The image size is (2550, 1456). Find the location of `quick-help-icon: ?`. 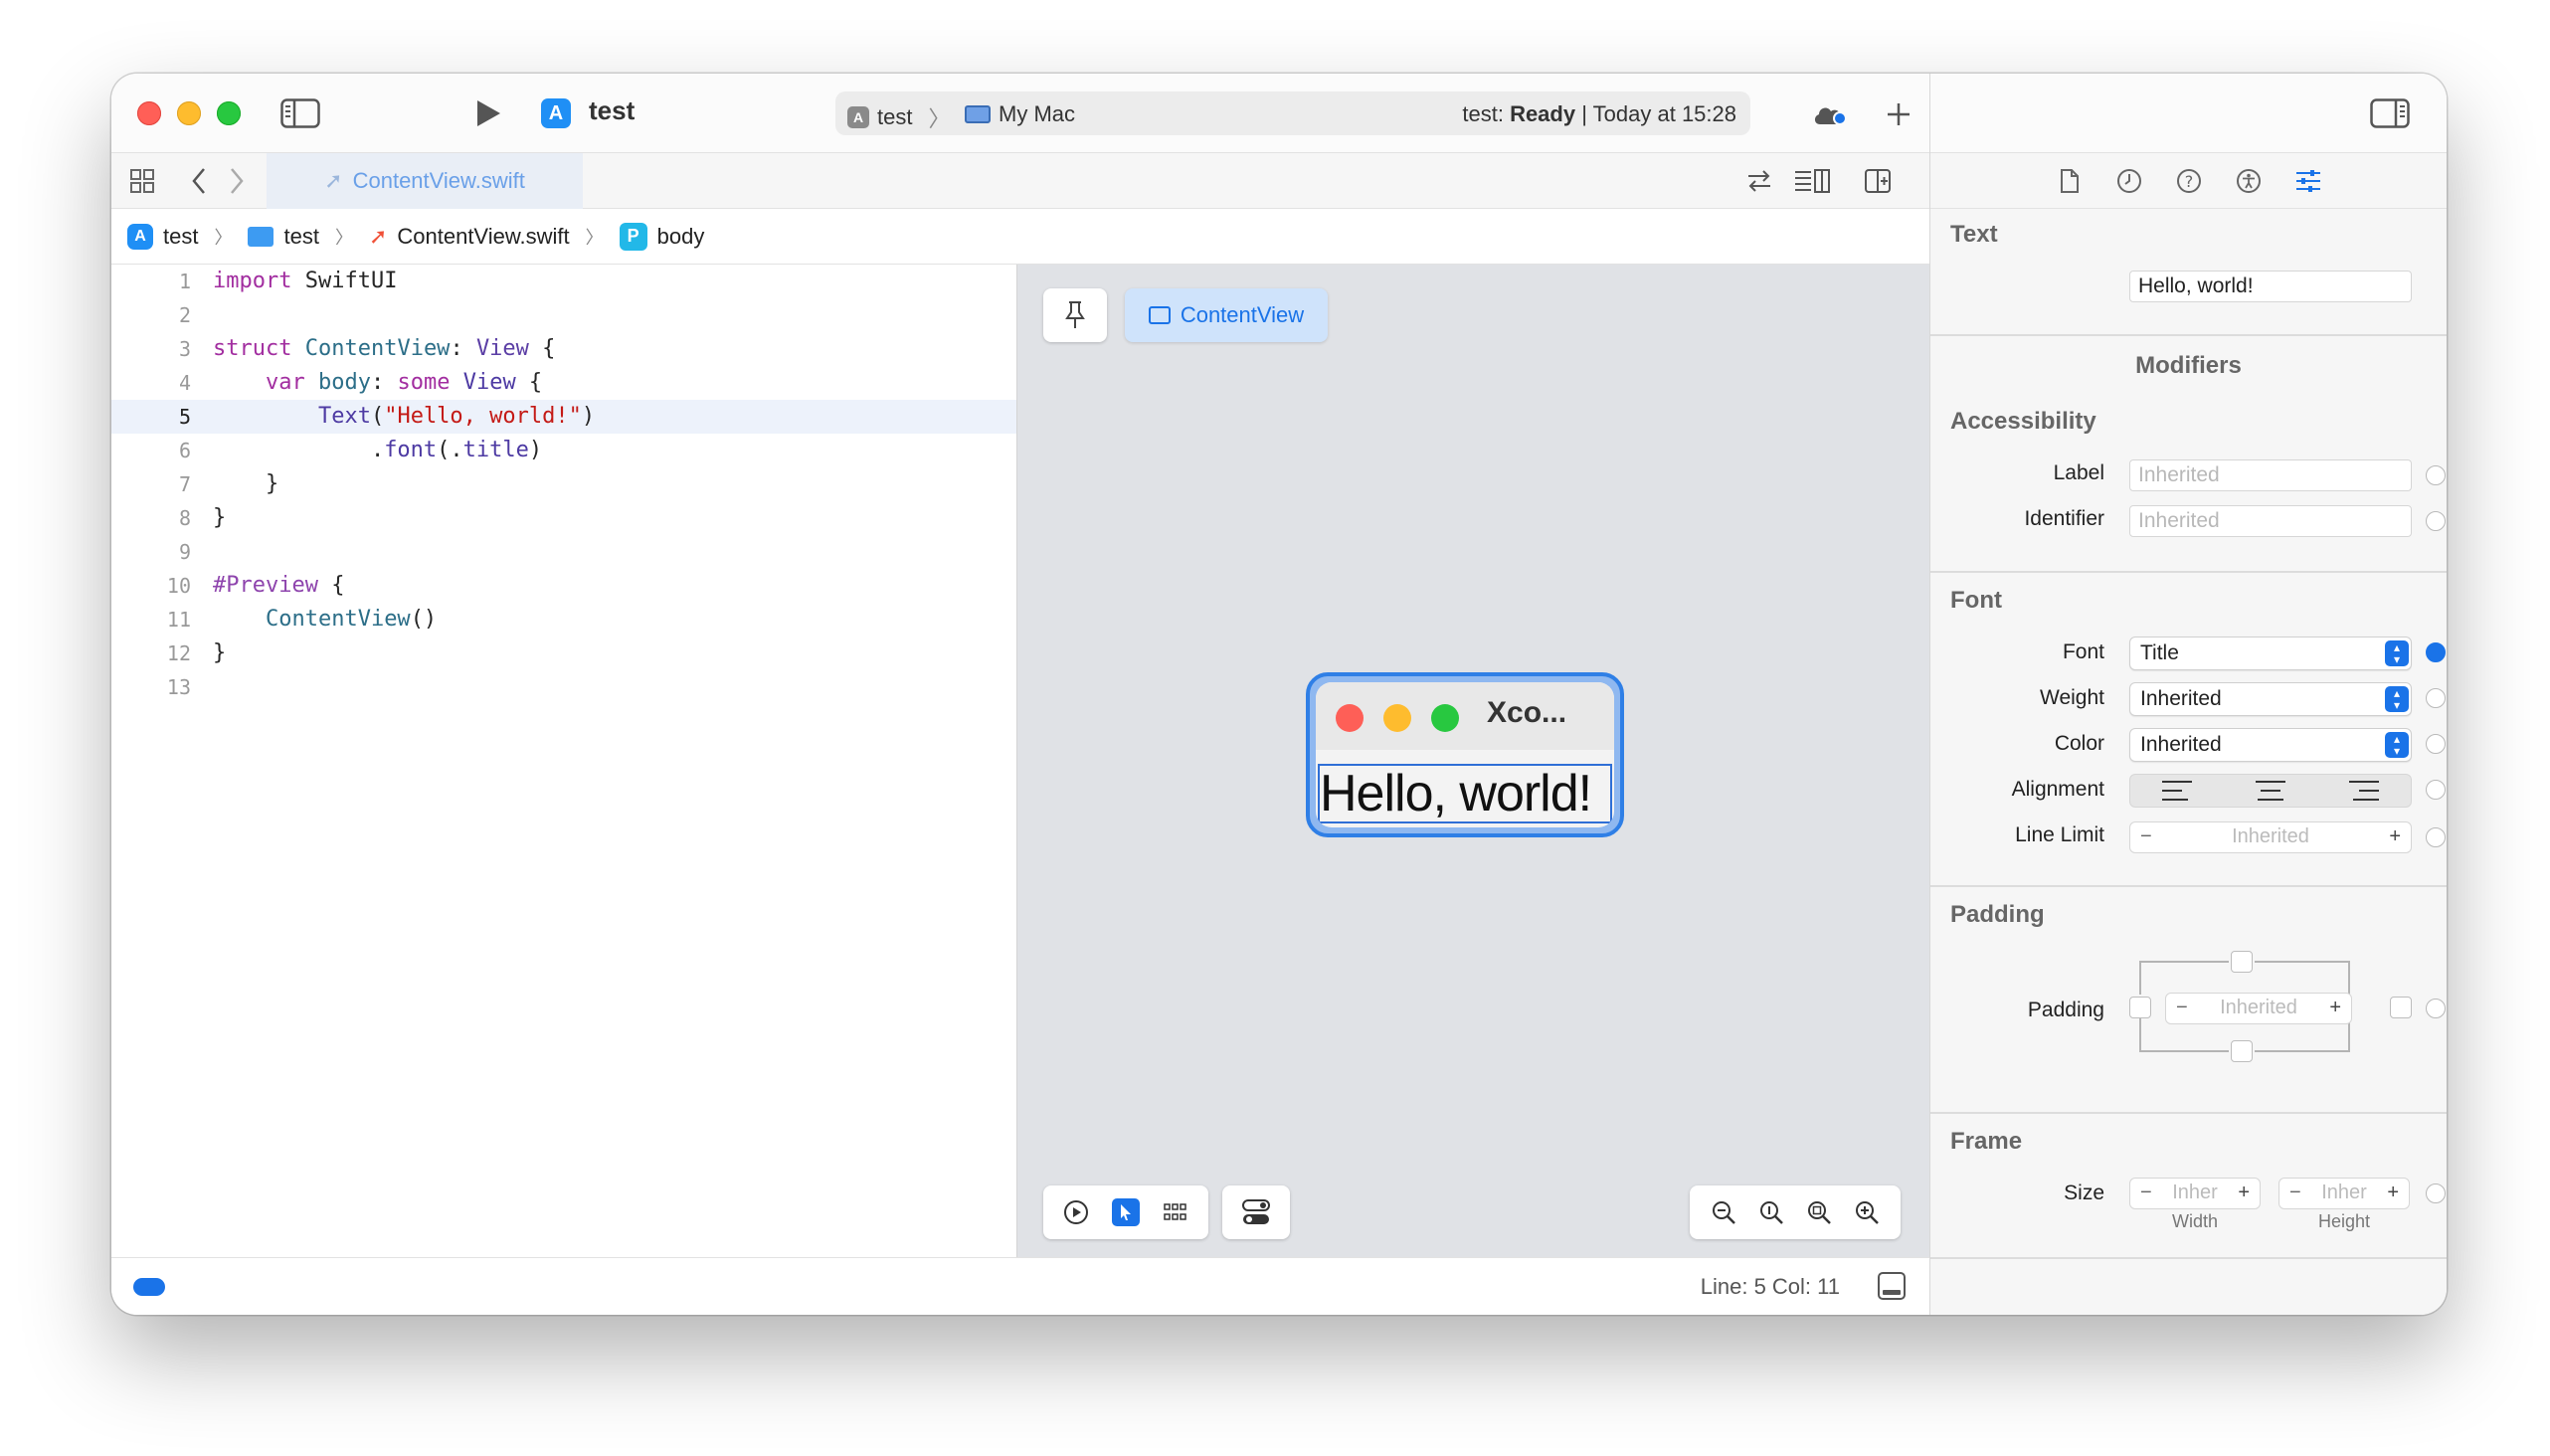

quick-help-icon: ? is located at coordinates (2189, 181).